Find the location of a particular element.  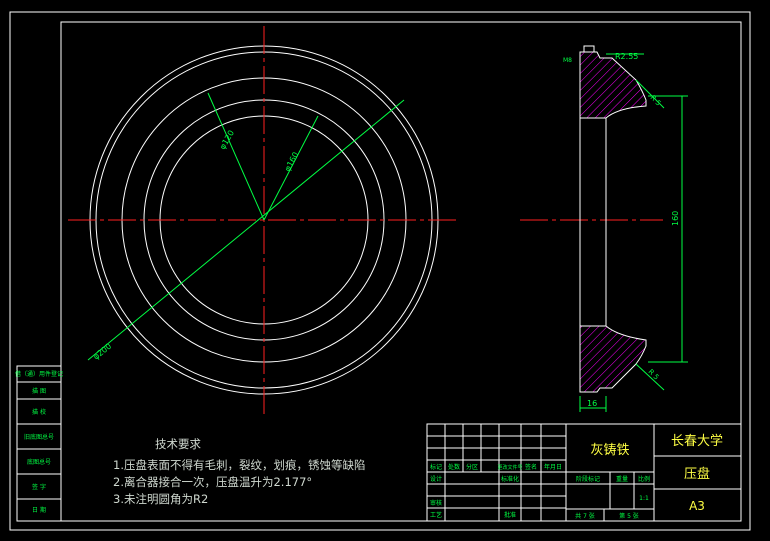

tb-row-header-5: 年月日 is located at coordinates (553, 467).